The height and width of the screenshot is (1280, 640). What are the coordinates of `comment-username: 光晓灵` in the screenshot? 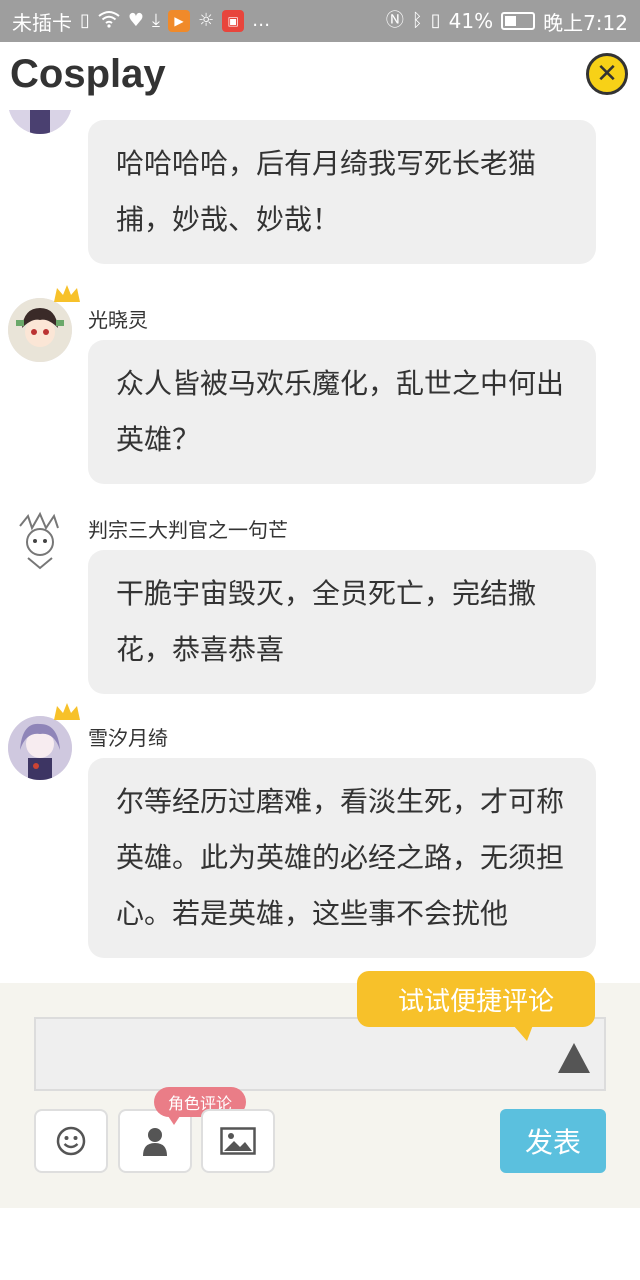 It's located at (118, 318).